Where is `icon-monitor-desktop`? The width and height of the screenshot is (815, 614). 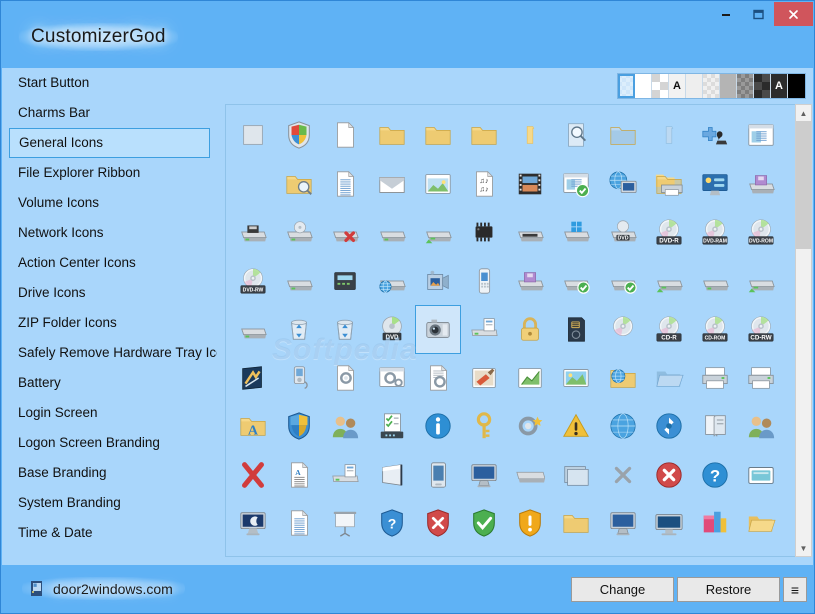
icon-monitor-desktop is located at coordinates (623, 523).